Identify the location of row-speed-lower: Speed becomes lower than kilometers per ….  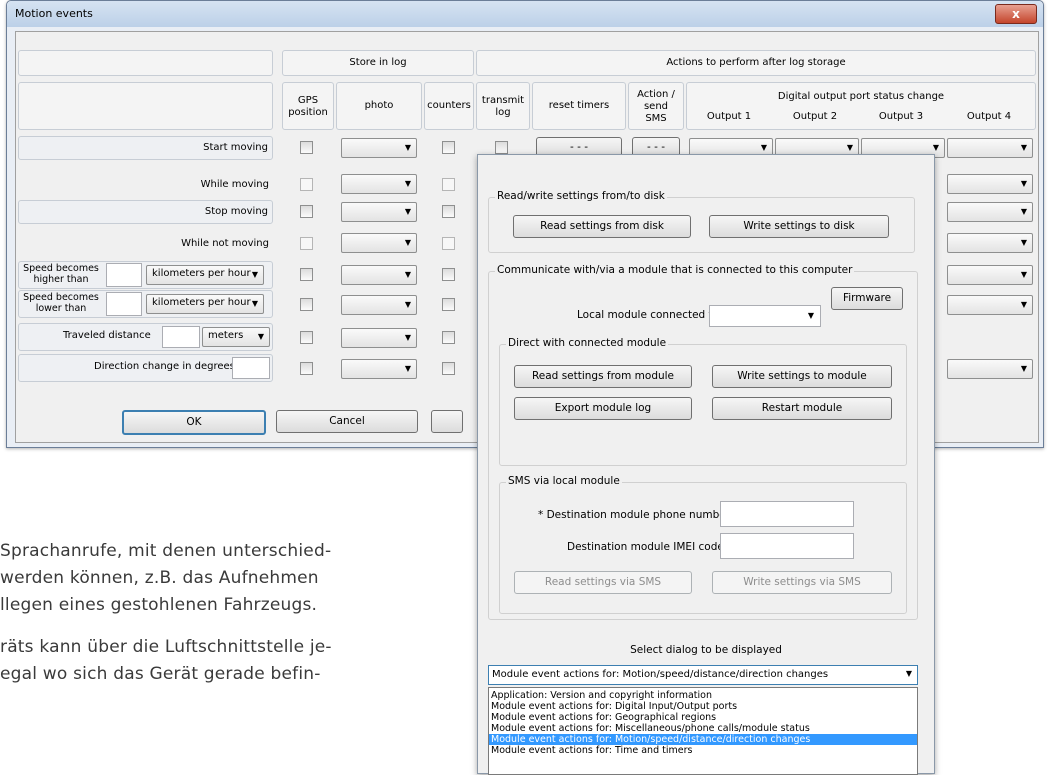
(145, 304).